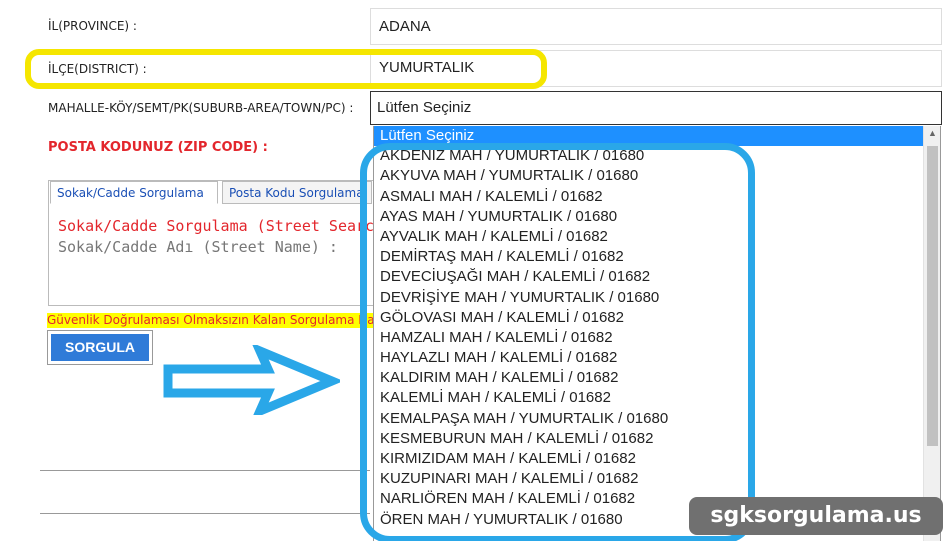  I want to click on street-search-title: Sokak/Cadde Sorgulama (Street Search), so click(225, 226).